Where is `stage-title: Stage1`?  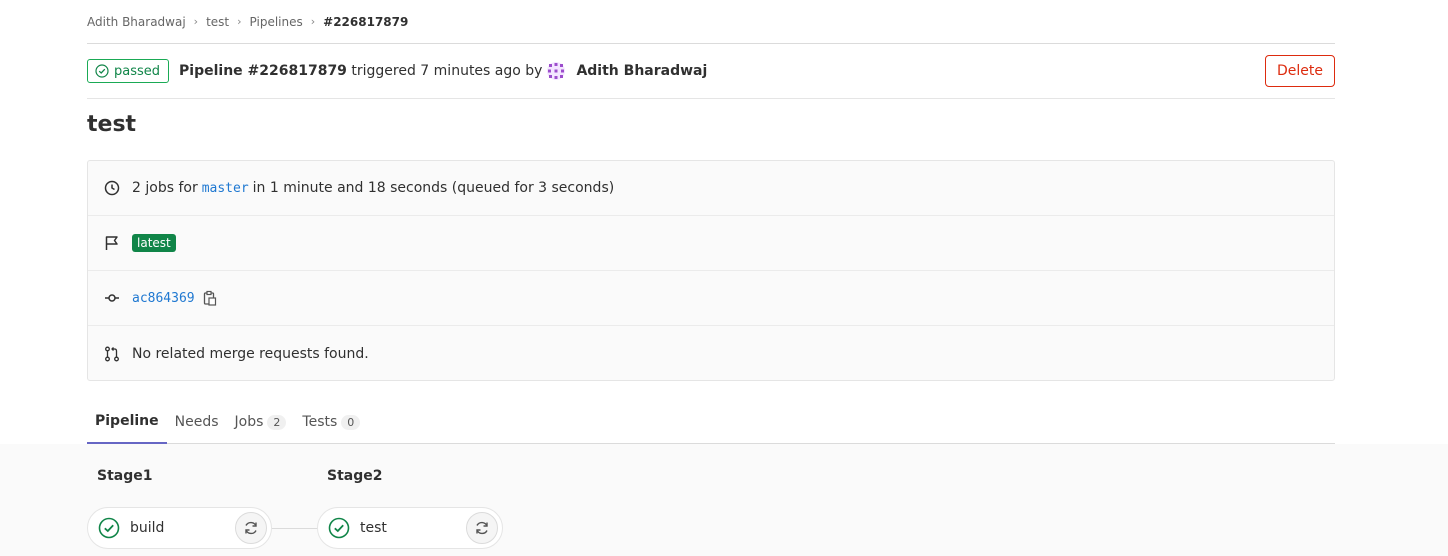 stage-title: Stage1 is located at coordinates (125, 476).